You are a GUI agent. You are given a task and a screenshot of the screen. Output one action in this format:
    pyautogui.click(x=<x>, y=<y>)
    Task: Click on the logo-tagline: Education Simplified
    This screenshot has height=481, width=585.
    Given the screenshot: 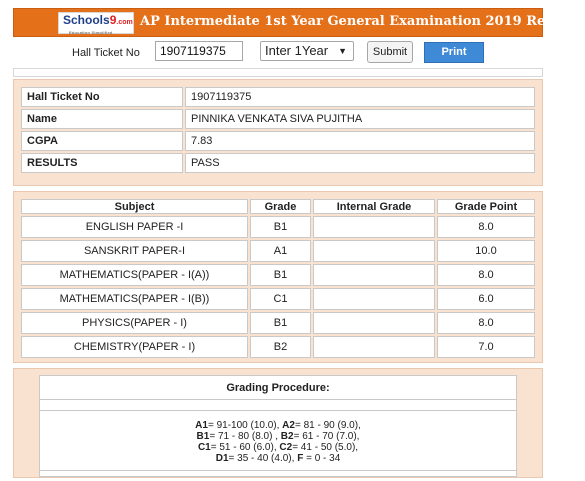 What is the action you would take?
    pyautogui.click(x=91, y=32)
    